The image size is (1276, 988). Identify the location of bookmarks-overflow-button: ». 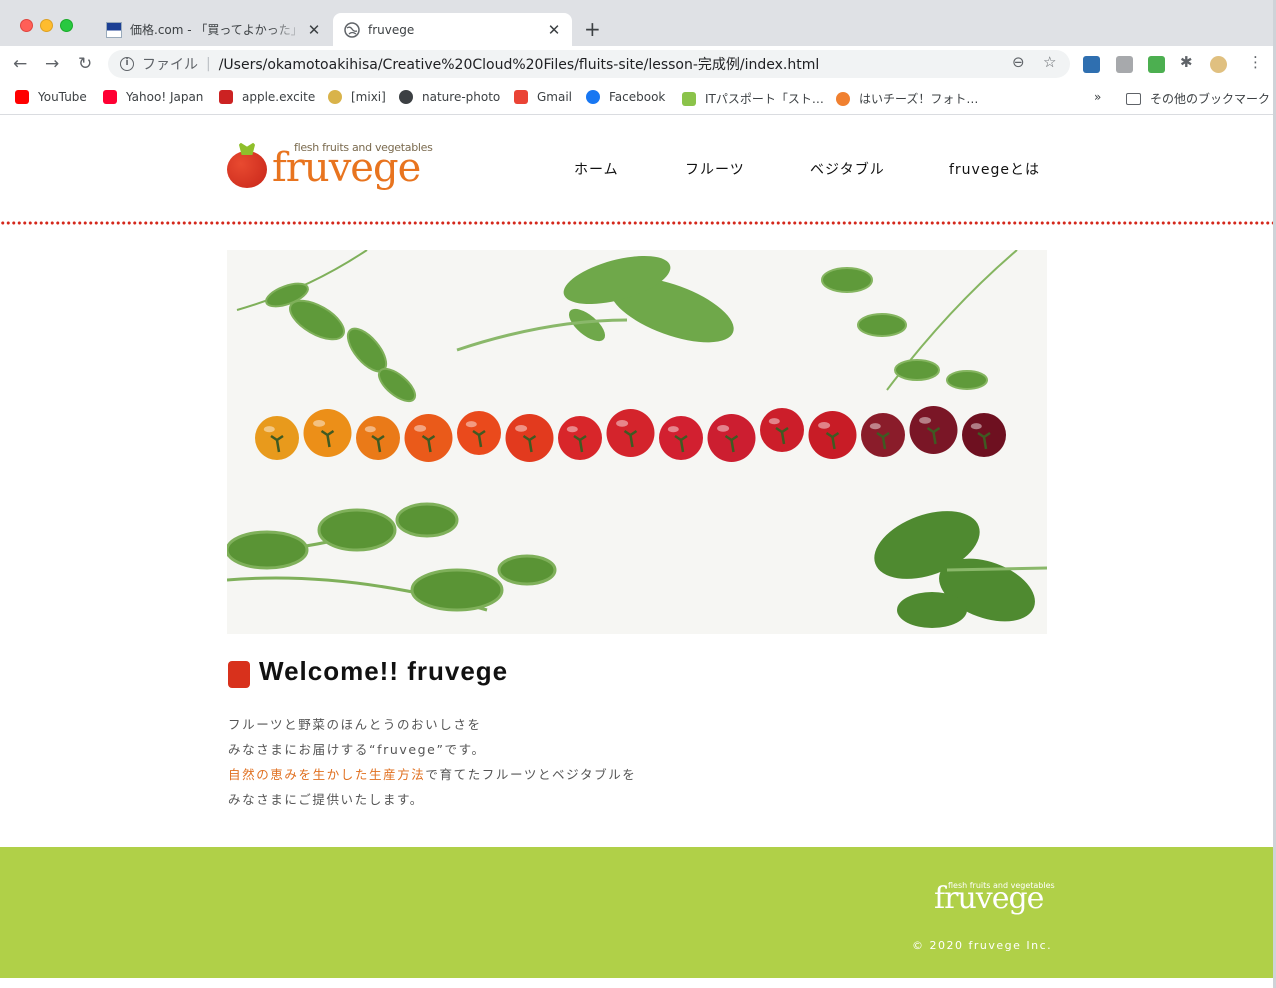
(1097, 97).